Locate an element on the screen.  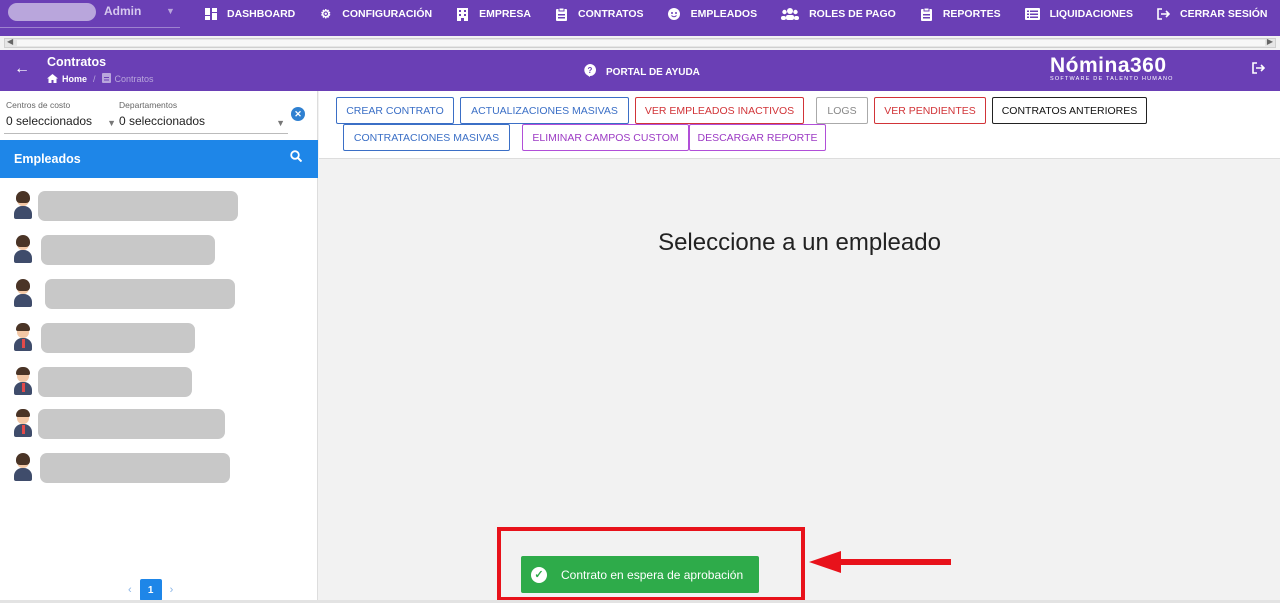
nav-configuracion-label: CONFIGURACIÓN is located at coordinates (387, 14).